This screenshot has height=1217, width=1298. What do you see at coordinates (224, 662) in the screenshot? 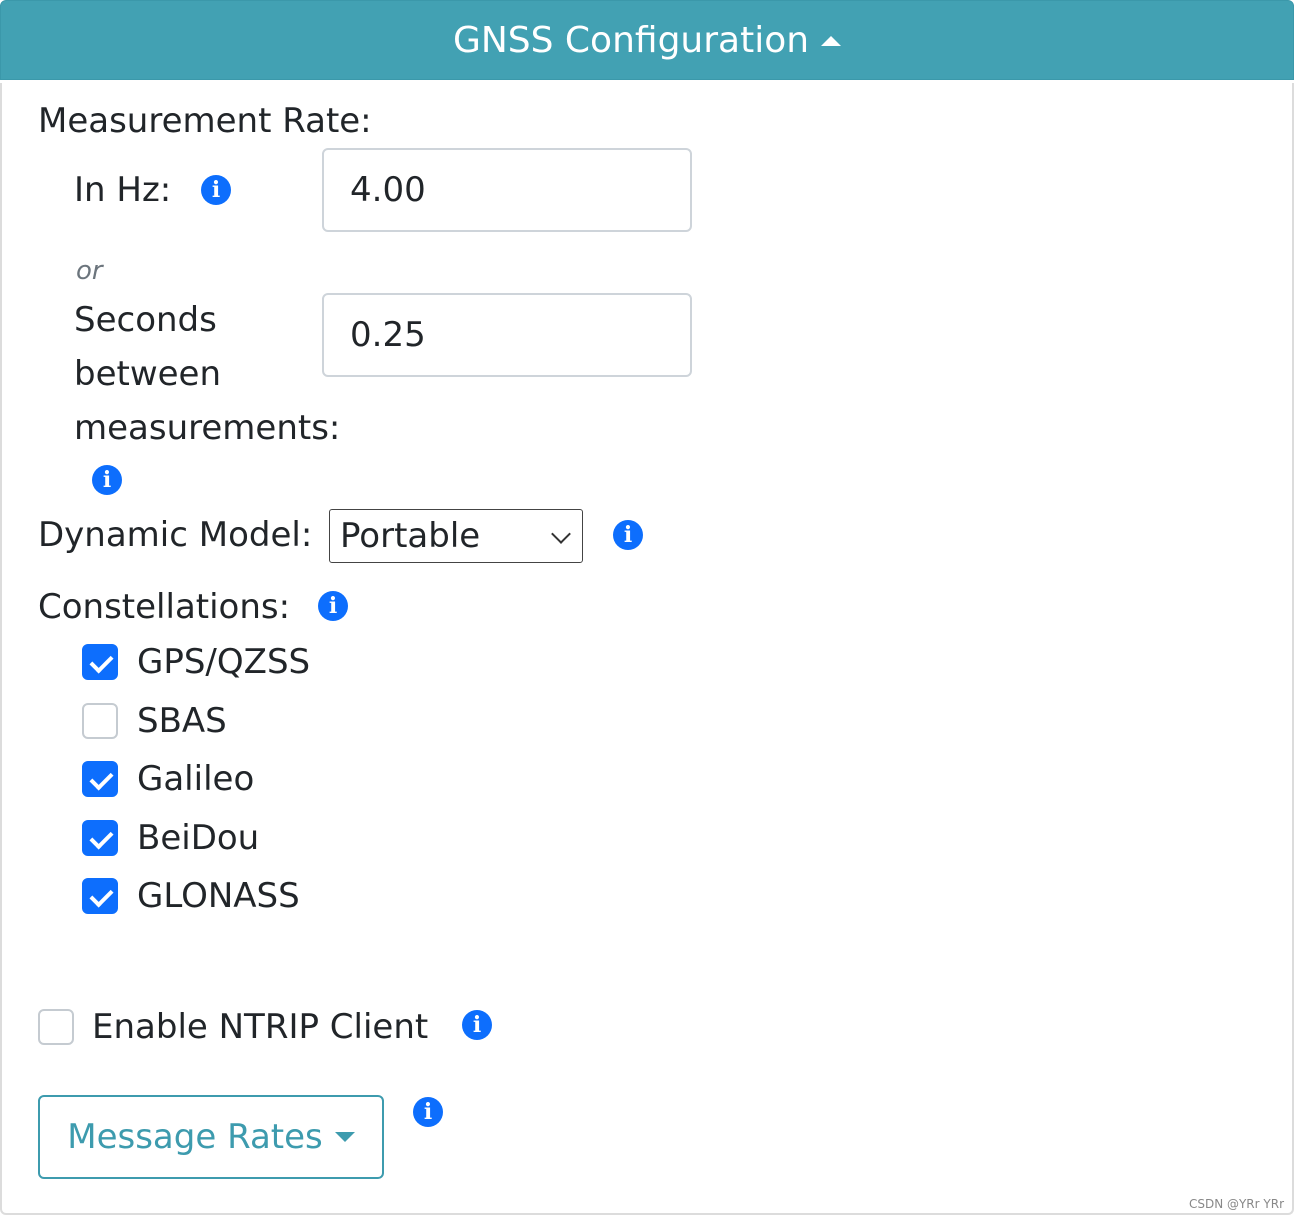
I see `gps-qzss-label: GPS/QZSS` at bounding box center [224, 662].